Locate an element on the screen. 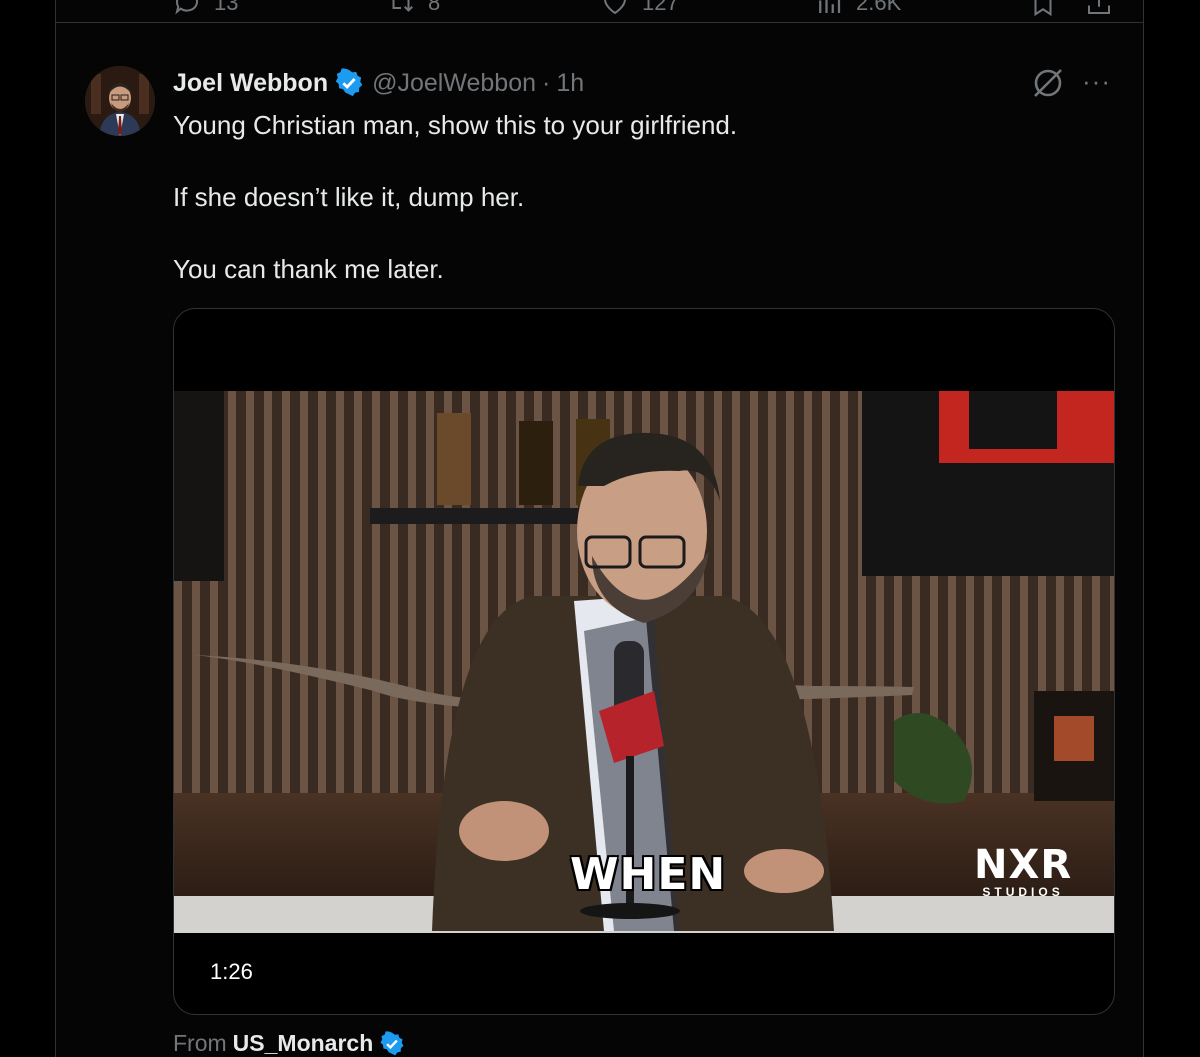 The height and width of the screenshot is (1057, 1200). views-button: 2.6K is located at coordinates (857, 9).